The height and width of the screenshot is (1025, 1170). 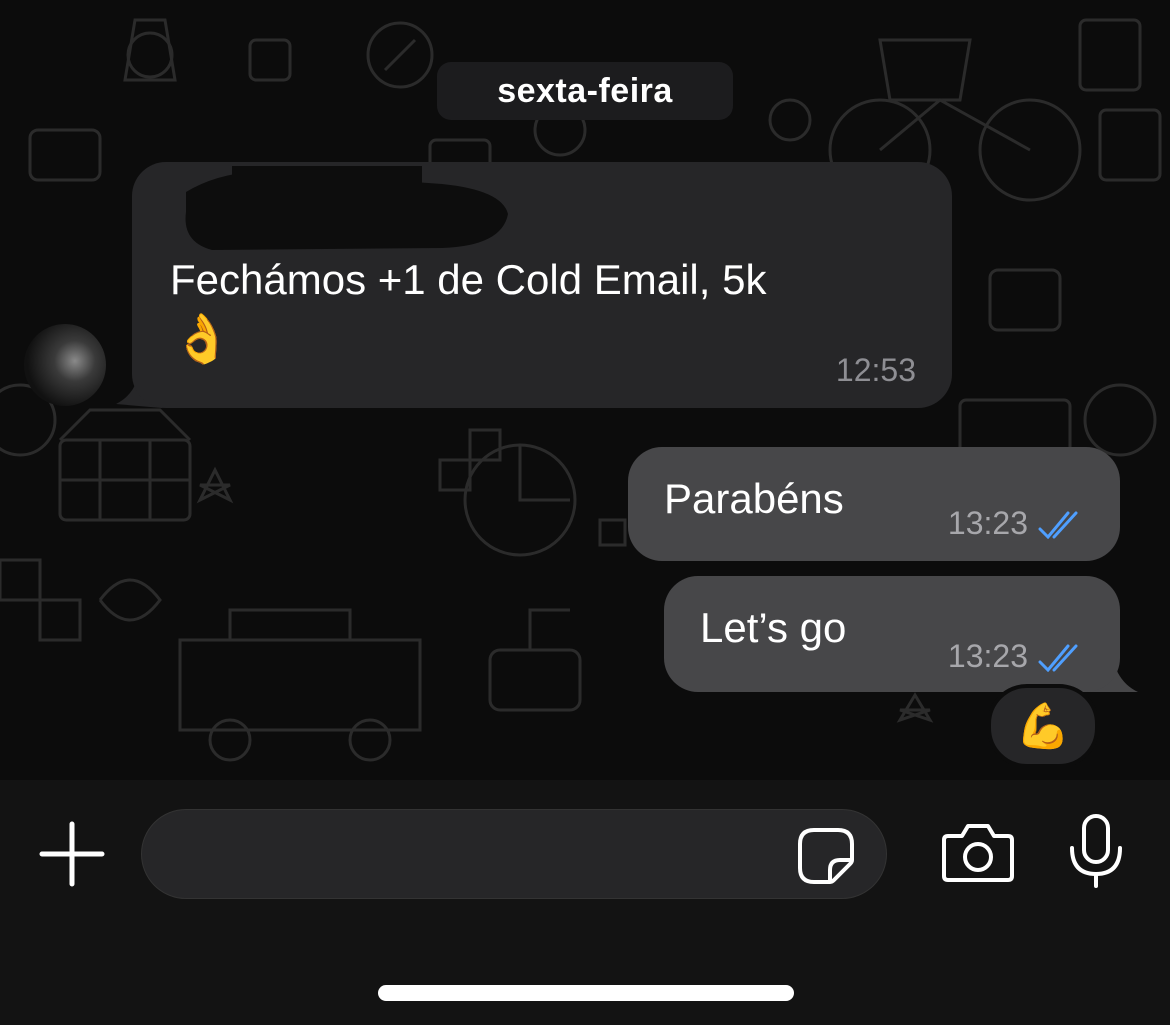 What do you see at coordinates (874, 504) in the screenshot?
I see `outgoing-message-bubble: Parabéns 13:23` at bounding box center [874, 504].